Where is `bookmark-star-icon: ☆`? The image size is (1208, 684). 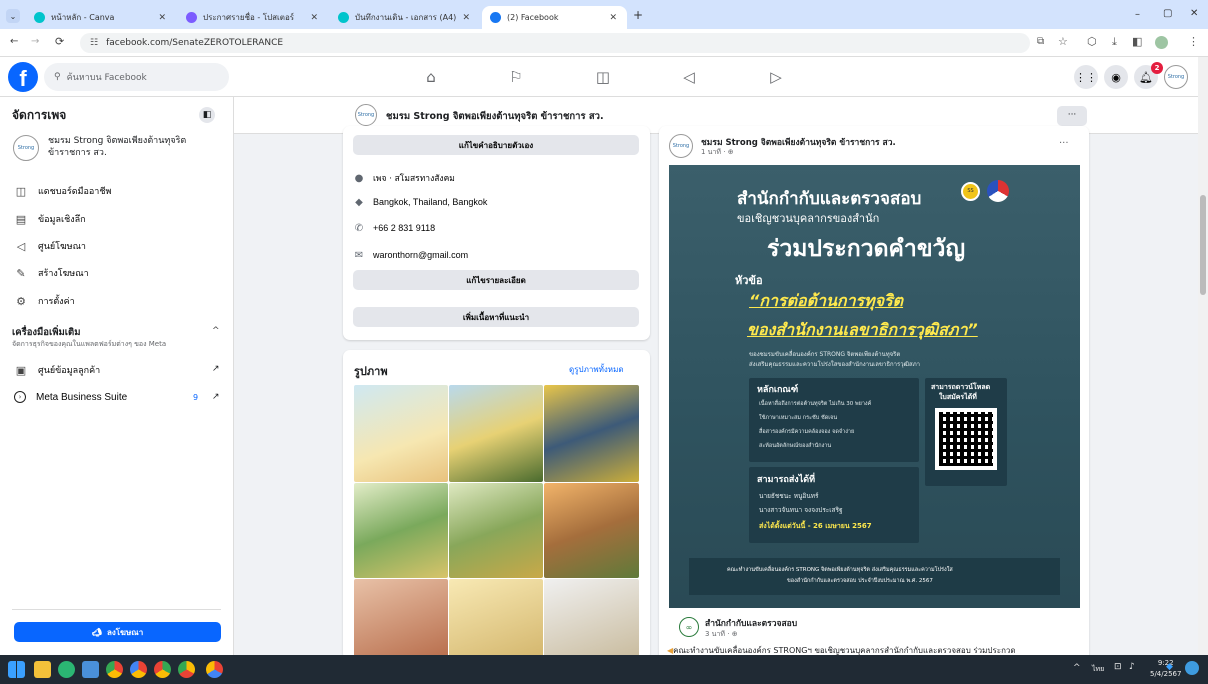 bookmark-star-icon: ☆ is located at coordinates (1063, 41).